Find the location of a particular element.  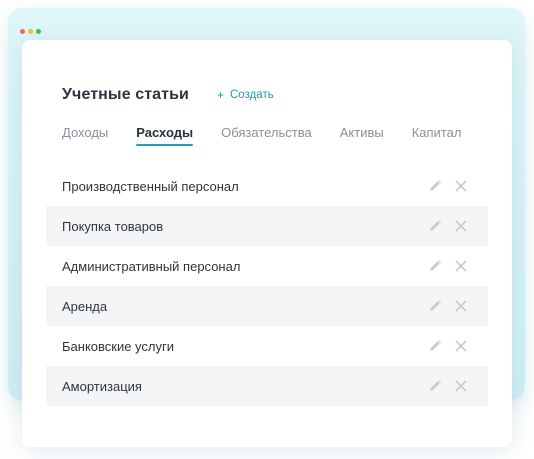

list-item: Производственный персонал is located at coordinates (267, 186).